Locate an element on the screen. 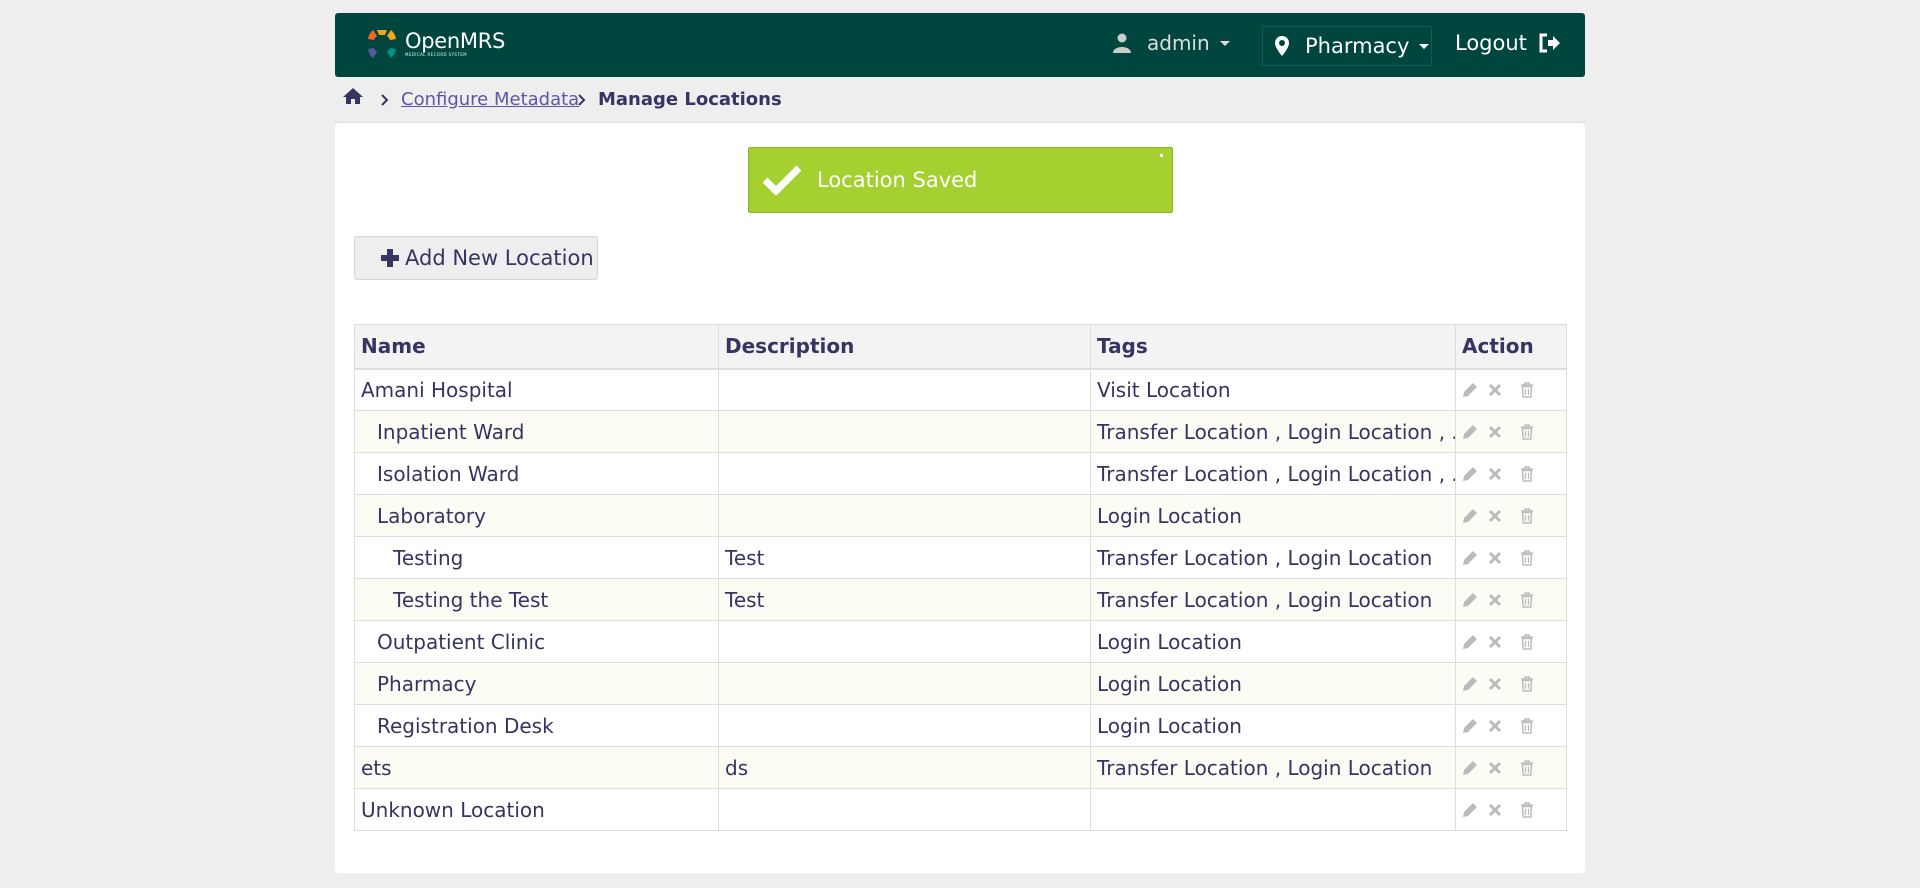 The height and width of the screenshot is (888, 1920). map-pin-icon is located at coordinates (1282, 46).